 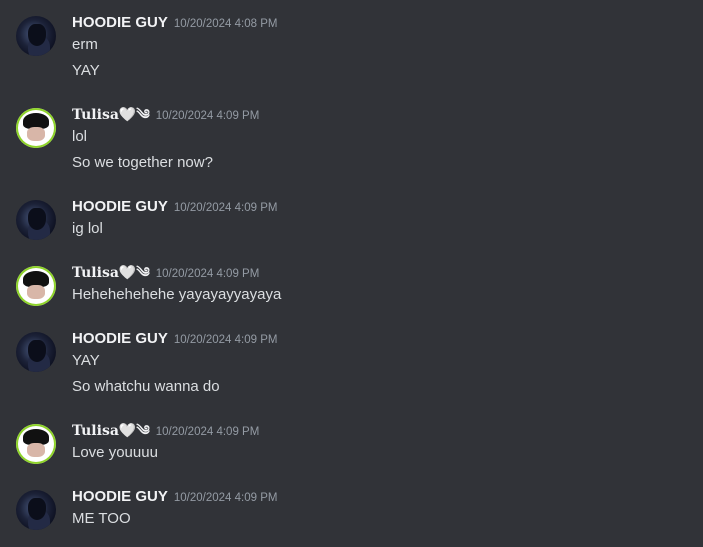 What do you see at coordinates (115, 452) in the screenshot?
I see `message-text: Love youuuu` at bounding box center [115, 452].